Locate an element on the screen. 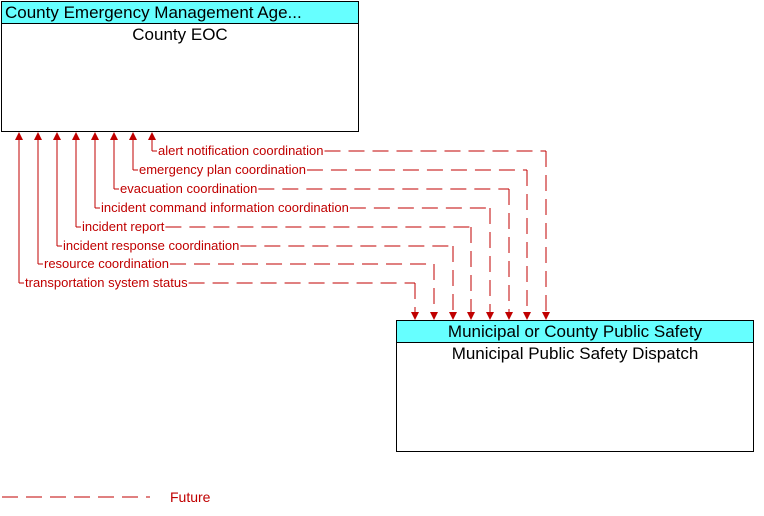  flow-label: evacuation coordination is located at coordinates (188, 188).